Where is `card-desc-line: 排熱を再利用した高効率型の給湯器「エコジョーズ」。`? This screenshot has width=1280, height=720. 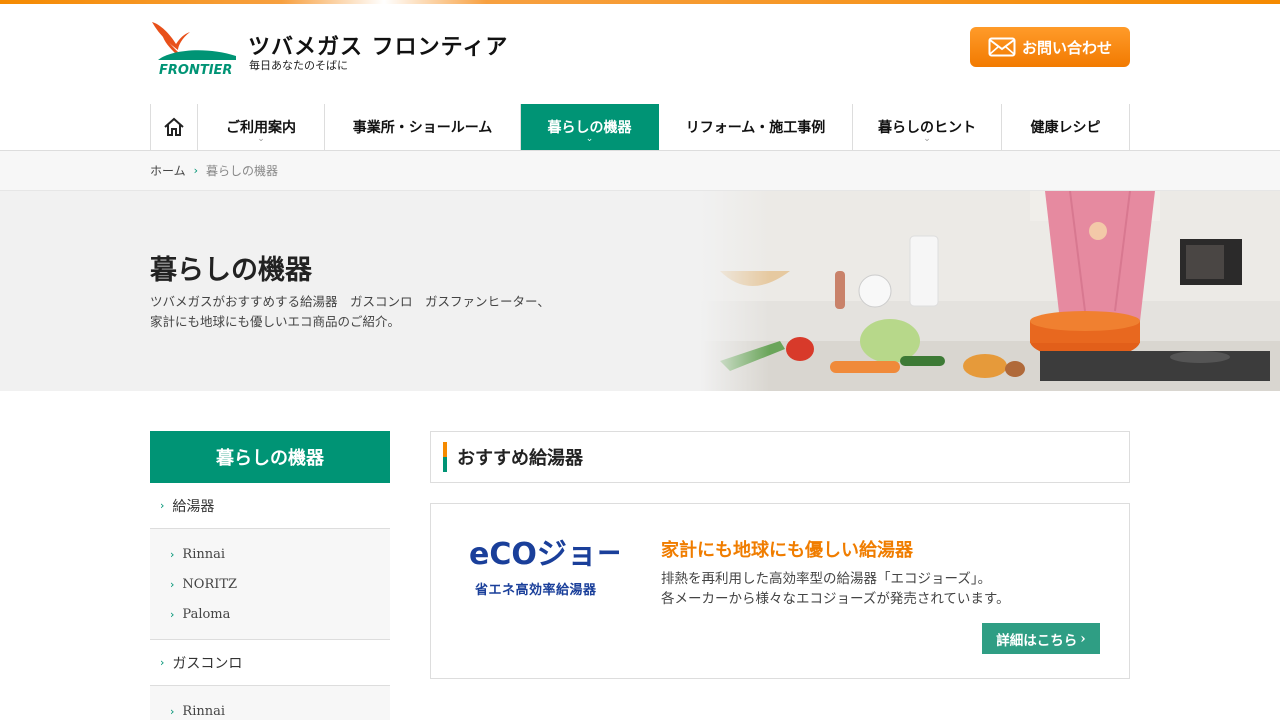 card-desc-line: 排熱を再利用した高効率型の給湯器「エコジョーズ」。 is located at coordinates (826, 579).